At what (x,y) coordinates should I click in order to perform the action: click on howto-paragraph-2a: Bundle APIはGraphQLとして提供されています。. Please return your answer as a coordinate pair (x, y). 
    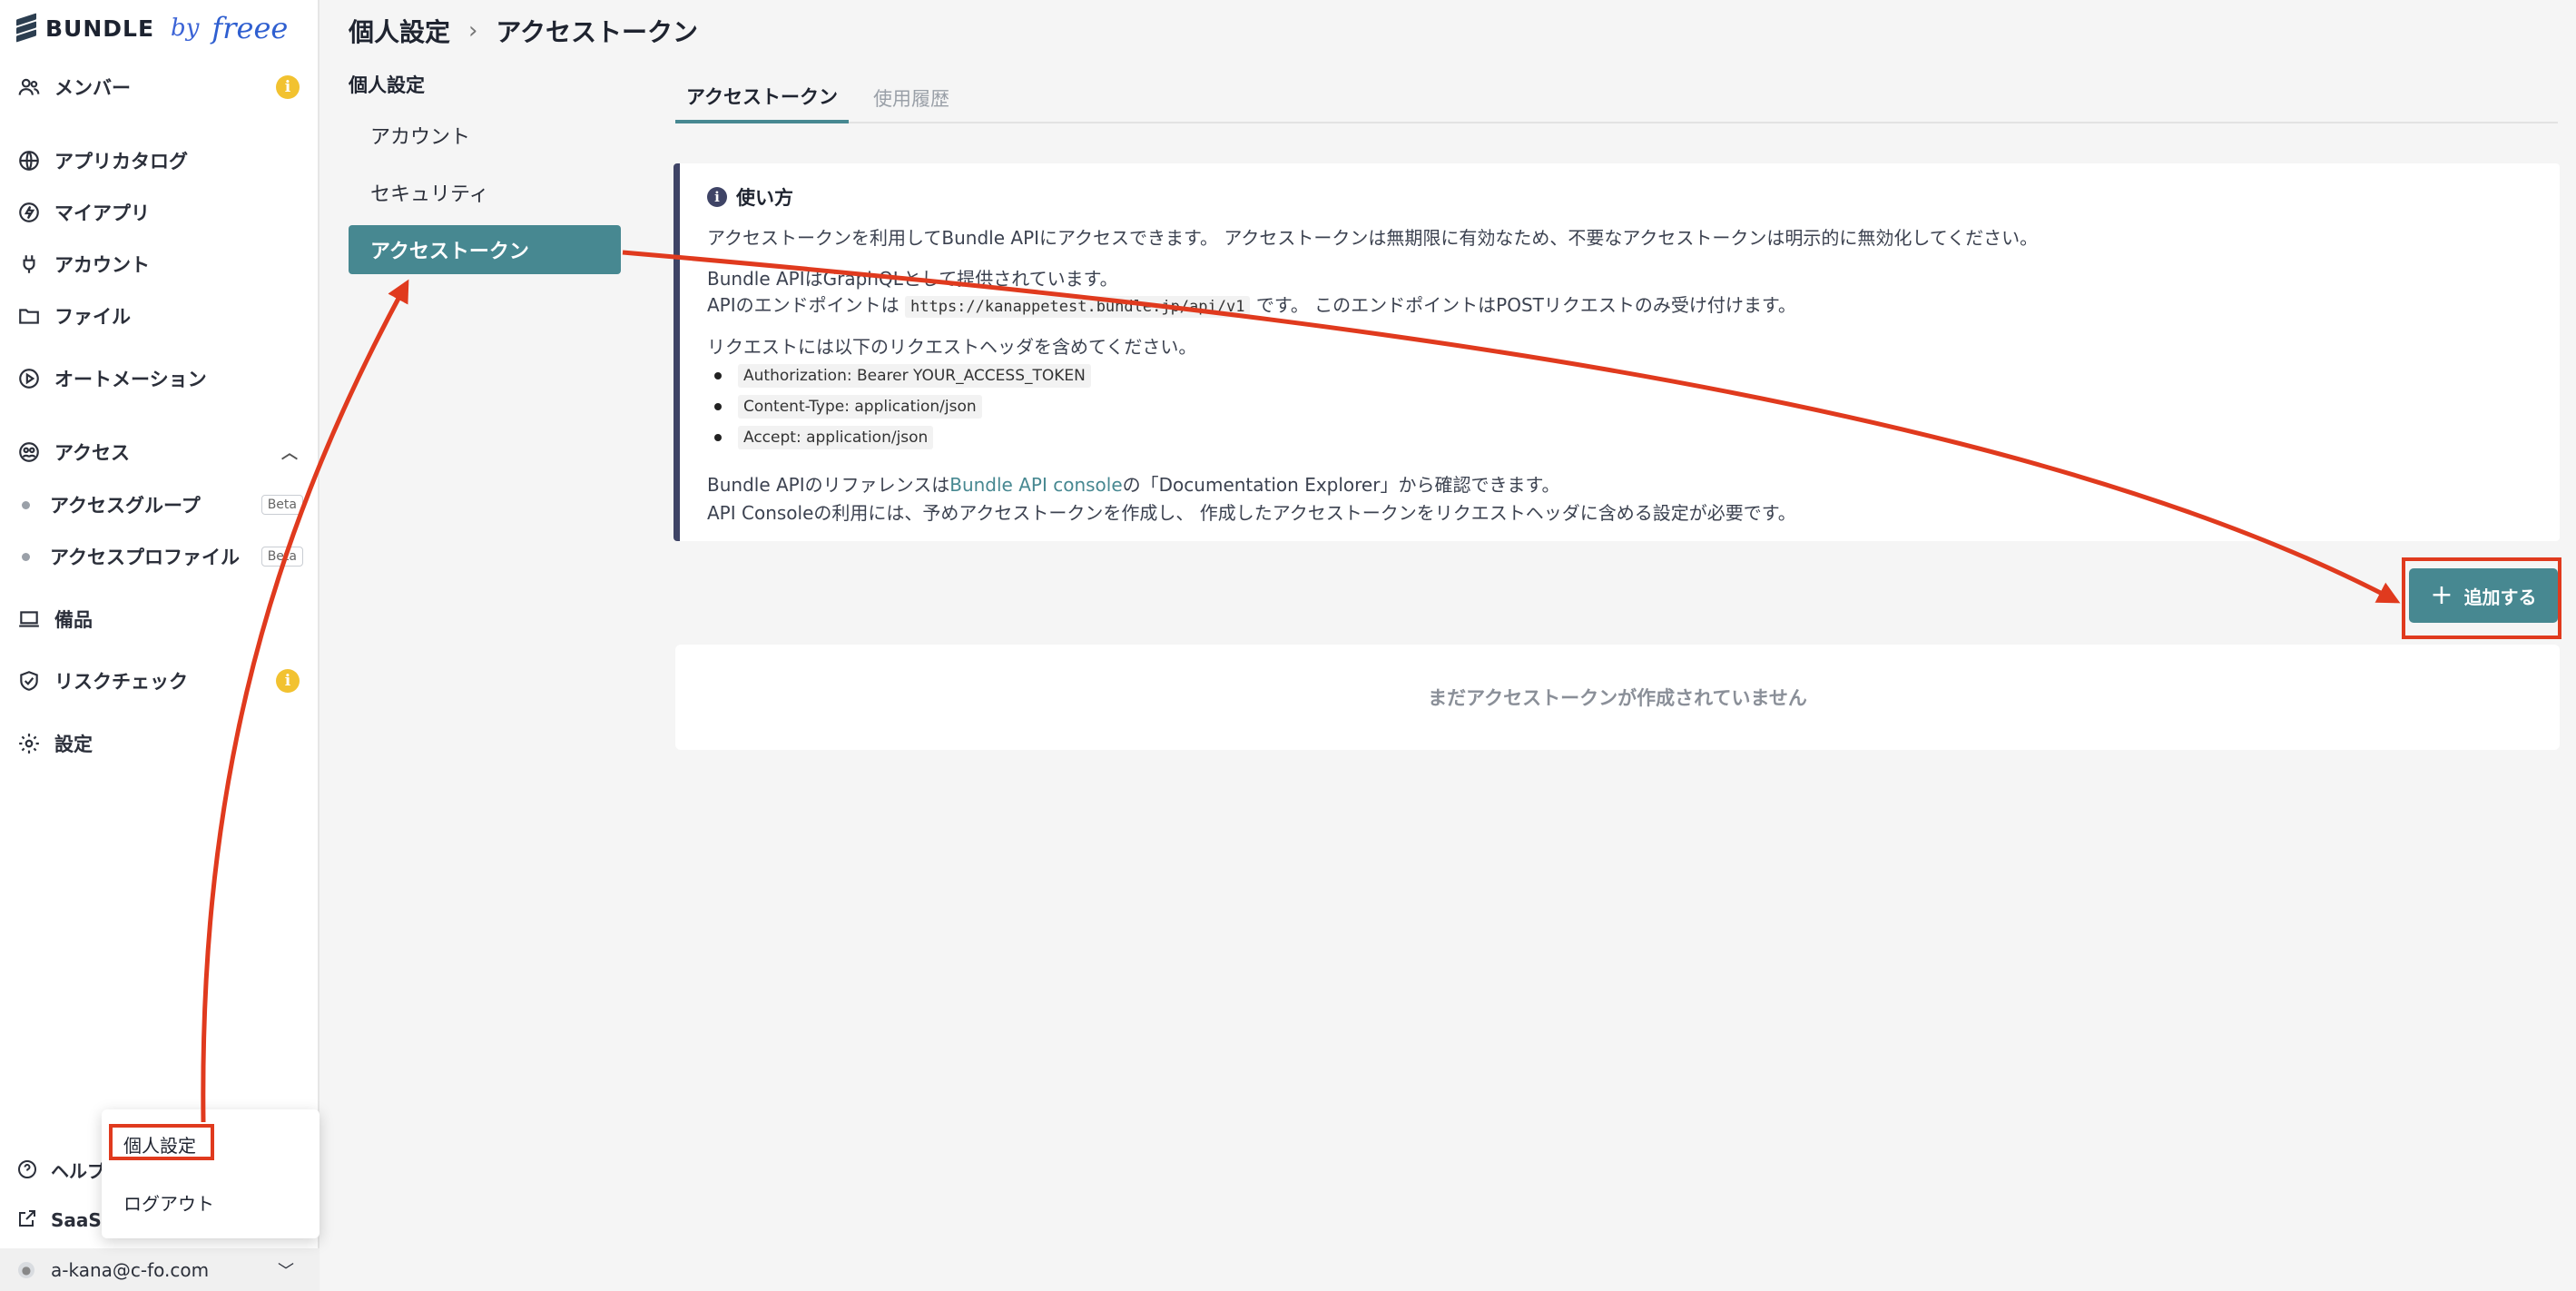
    Looking at the image, I should click on (912, 279).